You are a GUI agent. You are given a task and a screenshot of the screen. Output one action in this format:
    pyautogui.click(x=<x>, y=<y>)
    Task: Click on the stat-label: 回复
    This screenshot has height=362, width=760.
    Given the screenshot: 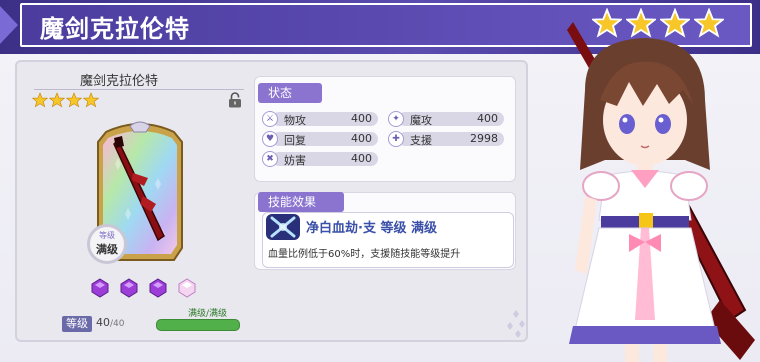 What is the action you would take?
    pyautogui.click(x=295, y=140)
    